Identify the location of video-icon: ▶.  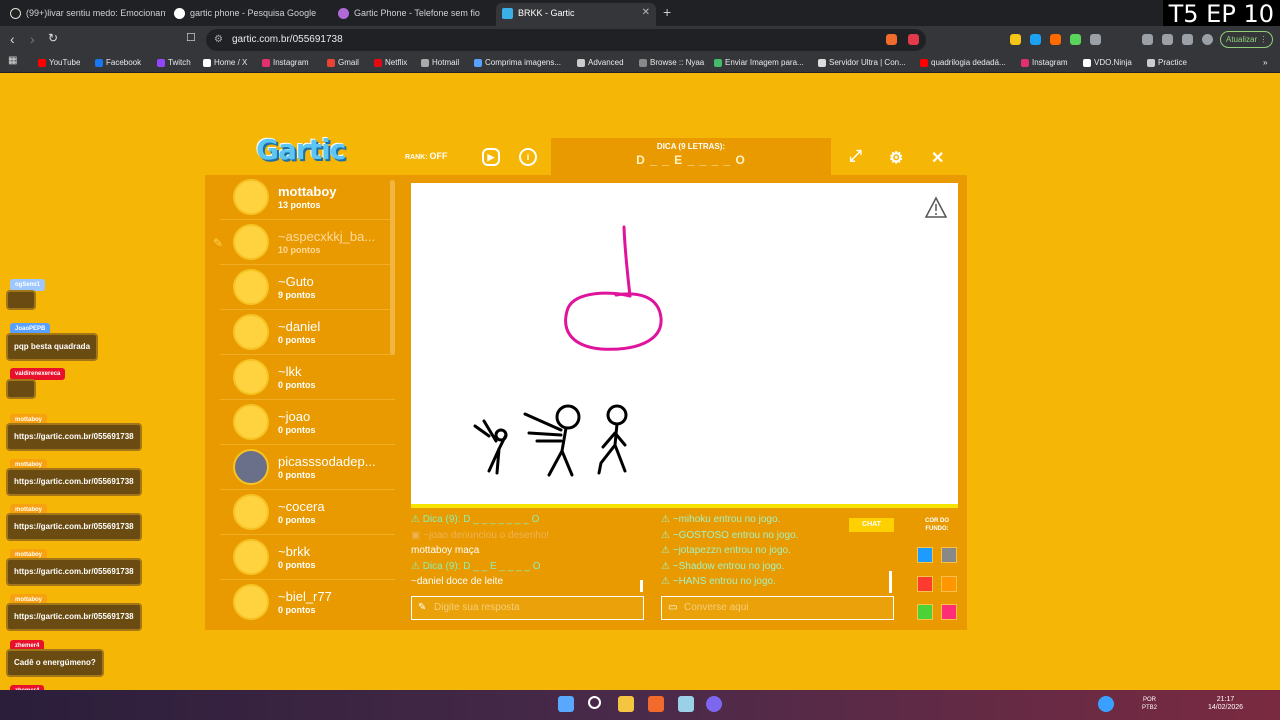
(491, 157).